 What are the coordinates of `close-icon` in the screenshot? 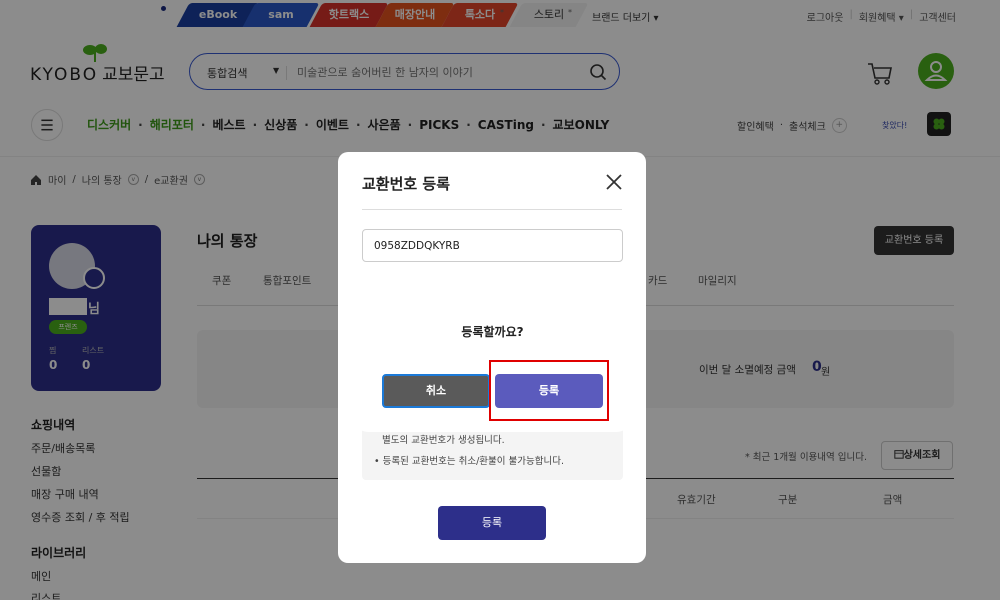 It's located at (614, 182).